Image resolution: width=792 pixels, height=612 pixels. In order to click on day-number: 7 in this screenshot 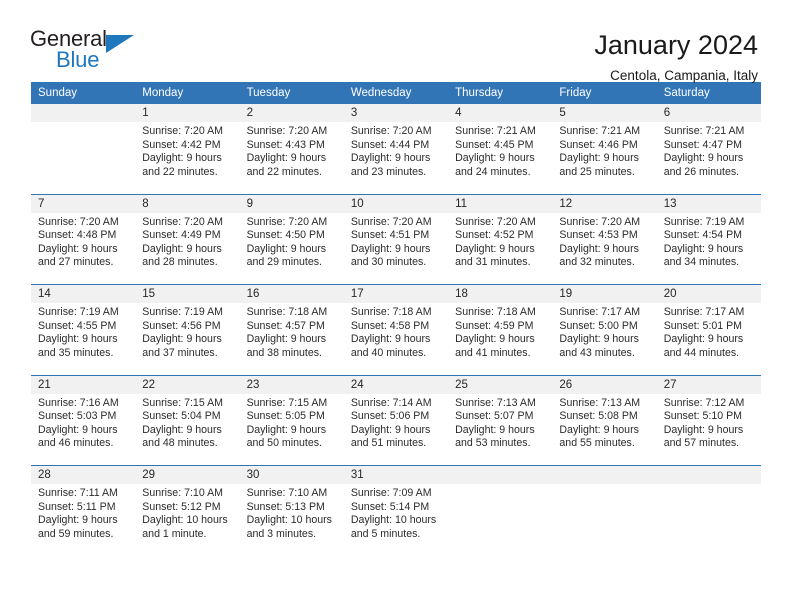, I will do `click(83, 203)`.